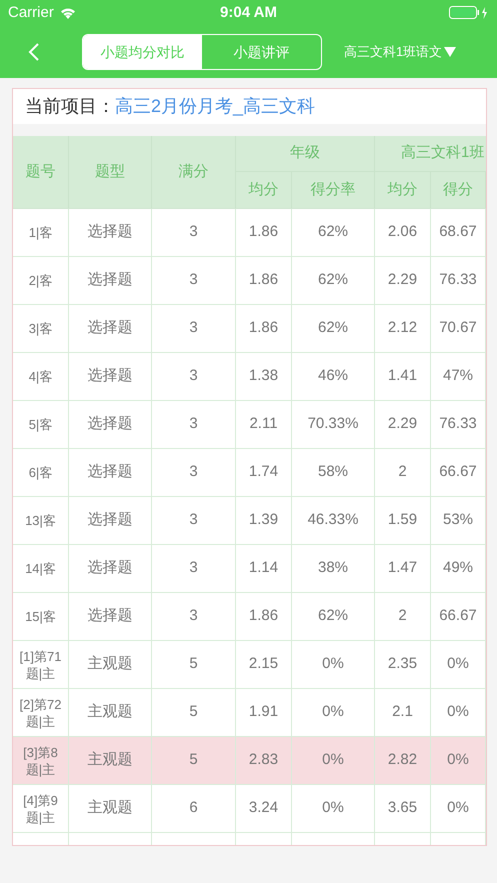 The width and height of the screenshot is (497, 883). Describe the element at coordinates (41, 232) in the screenshot. I see `table-cell-text: 1|客` at that location.